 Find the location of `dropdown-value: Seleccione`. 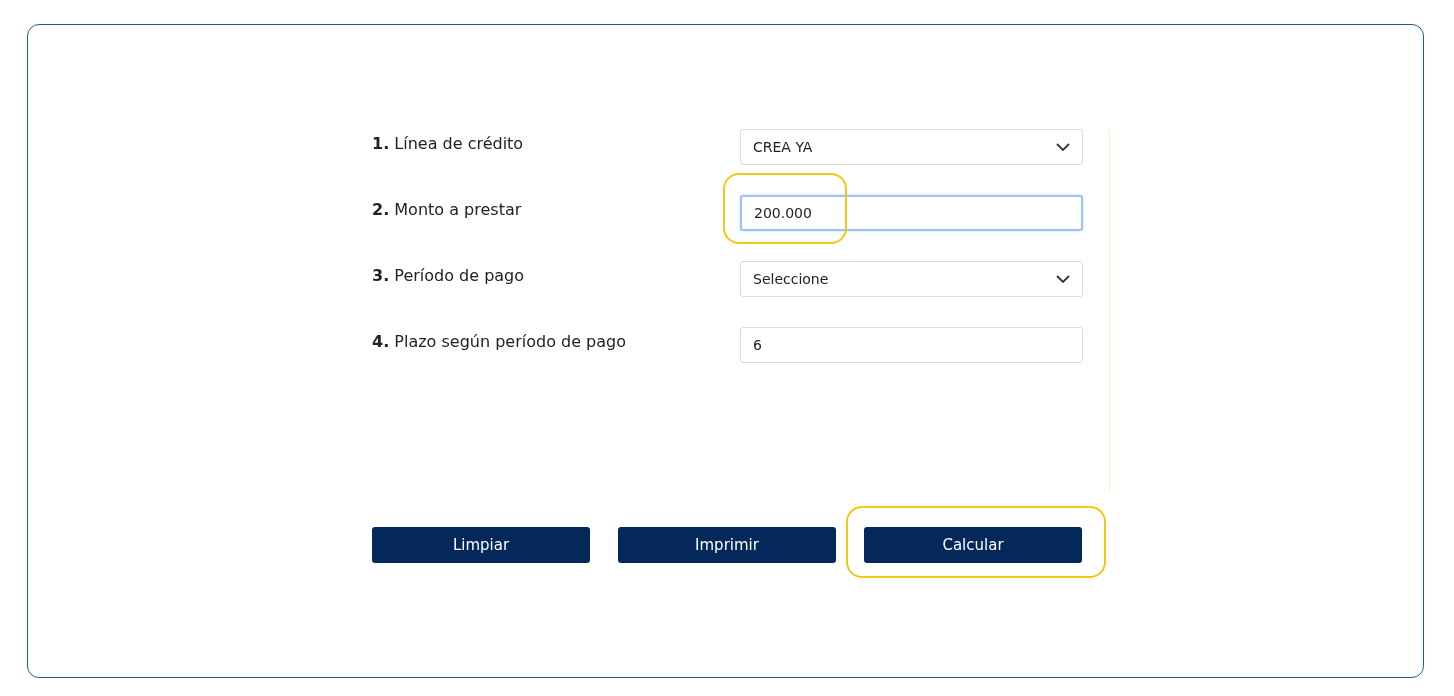

dropdown-value: Seleccione is located at coordinates (791, 279).